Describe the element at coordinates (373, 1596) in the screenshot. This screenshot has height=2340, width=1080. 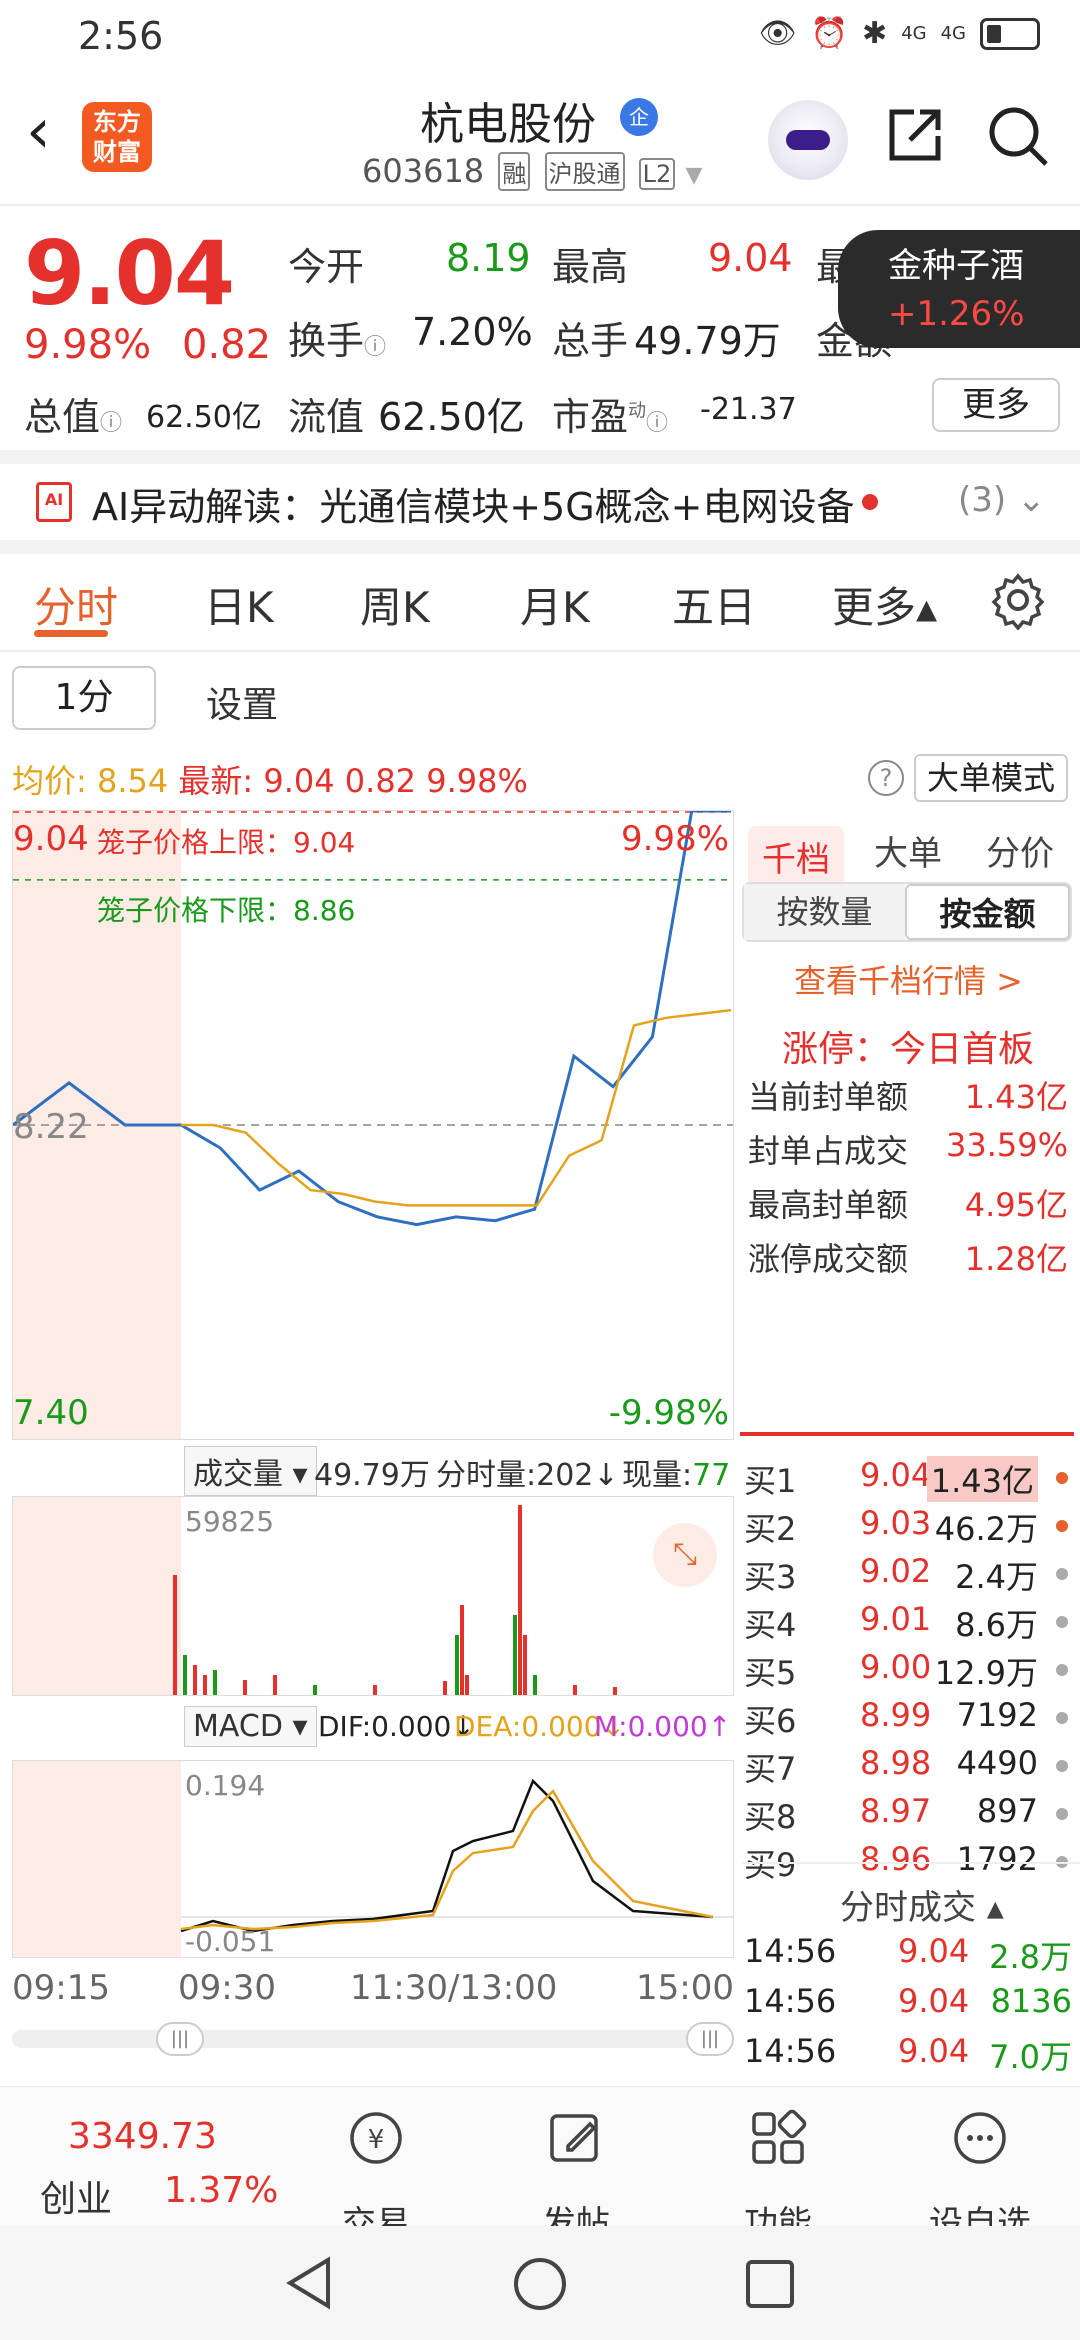
I see `volume-chart: 59825 ⤡` at that location.